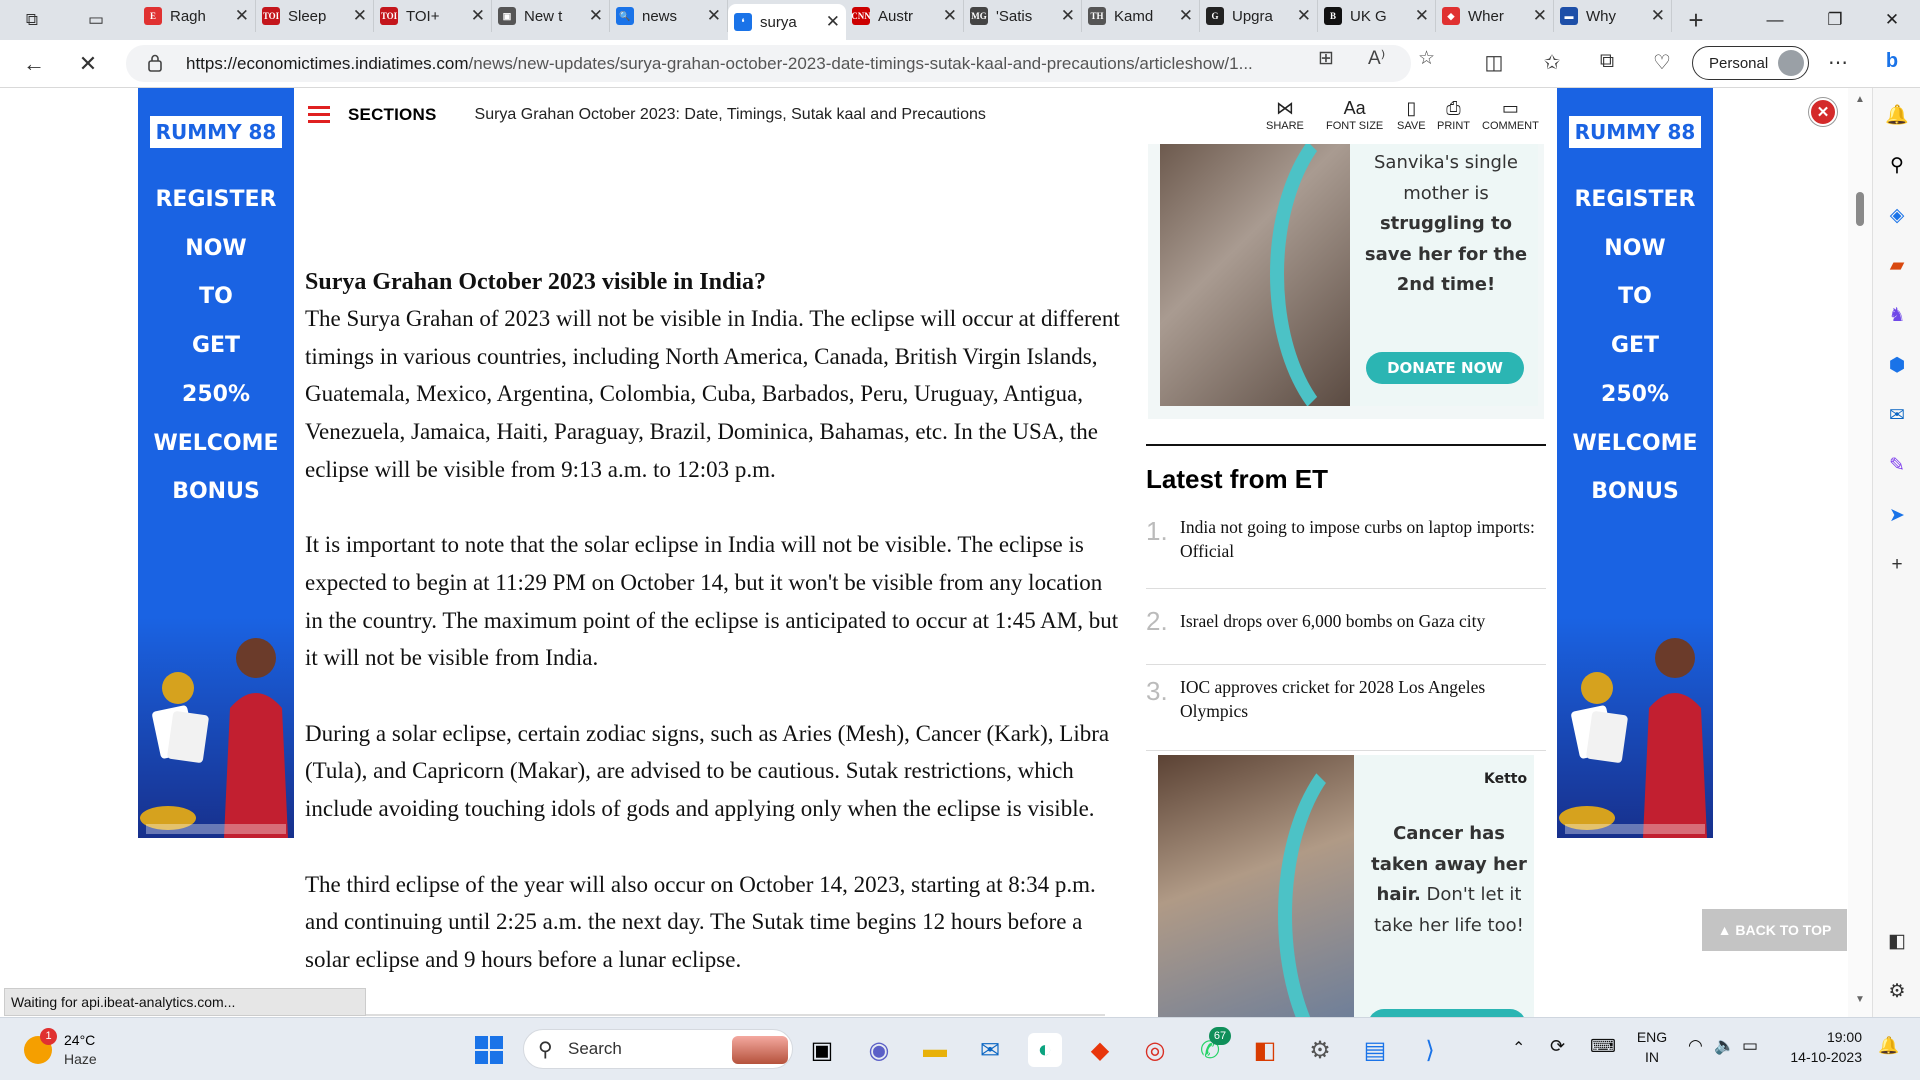 The image size is (1920, 1080). Describe the element at coordinates (1607, 61) in the screenshot. I see `collections-icon: ⧉` at that location.